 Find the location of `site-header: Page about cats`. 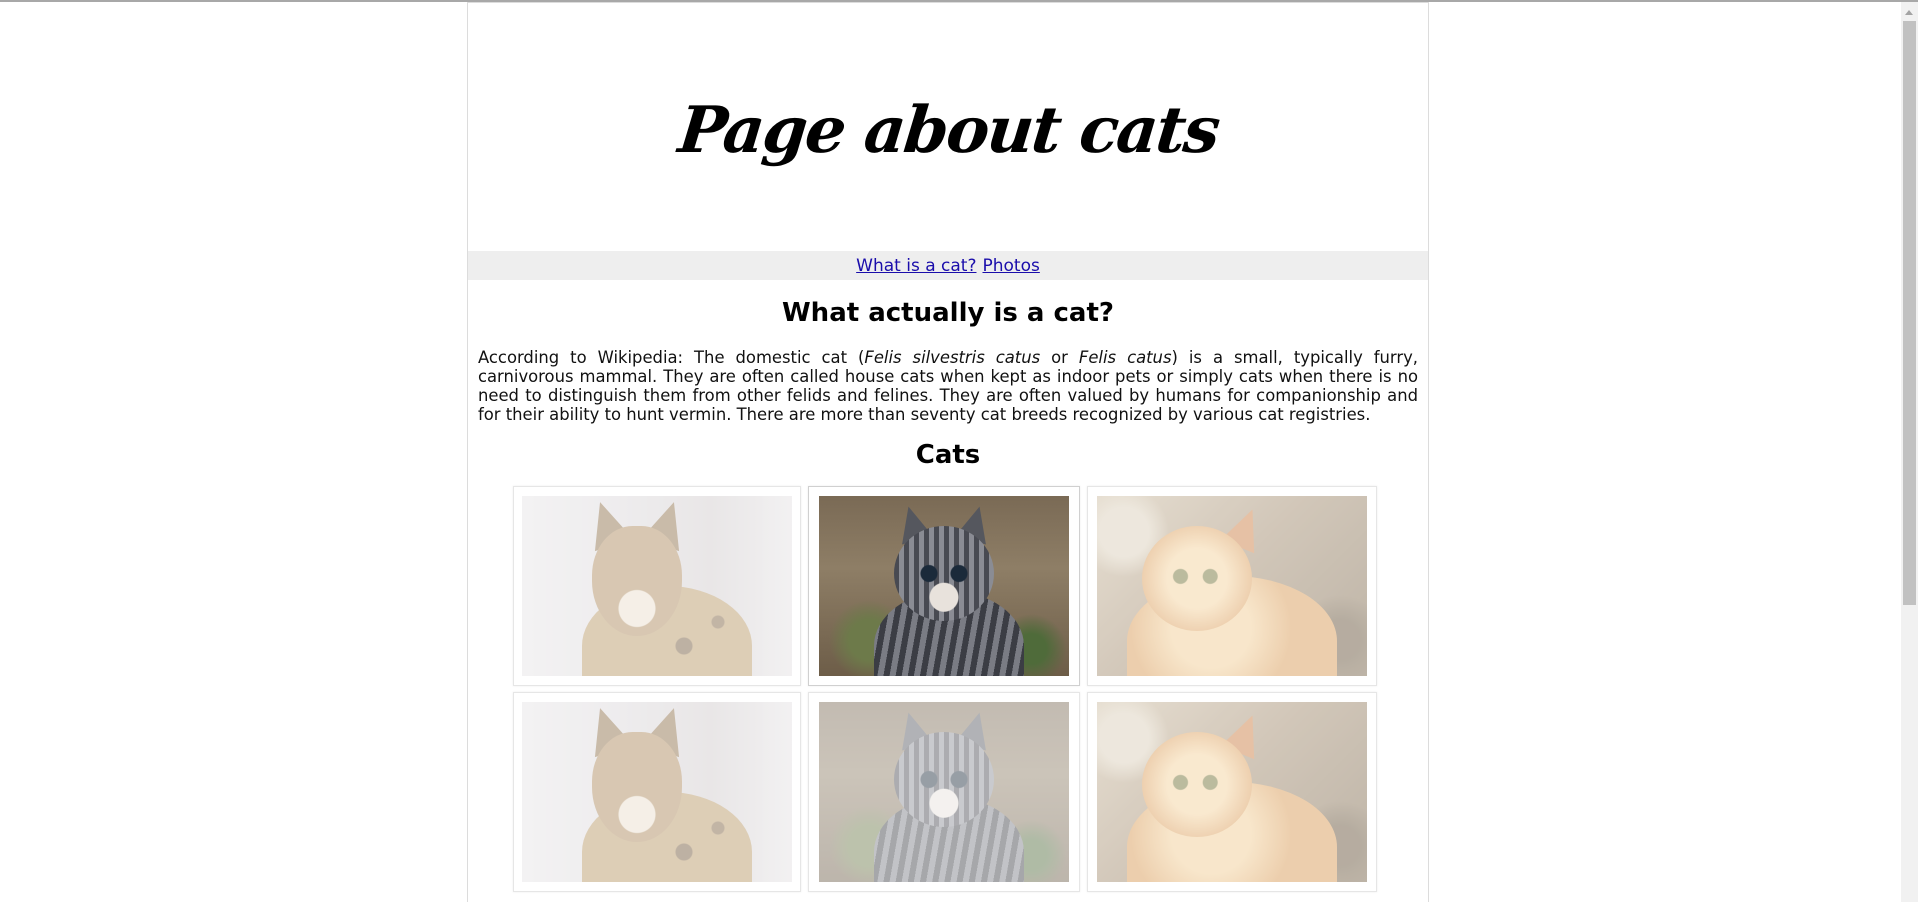

site-header: Page about cats is located at coordinates (948, 127).